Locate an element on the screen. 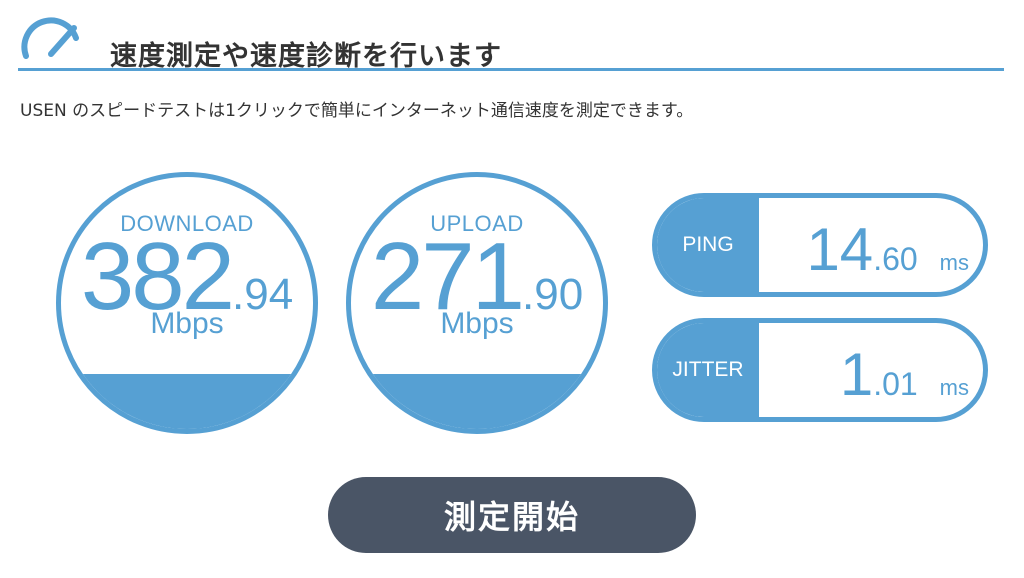  download-gauge-fill is located at coordinates (187, 401).